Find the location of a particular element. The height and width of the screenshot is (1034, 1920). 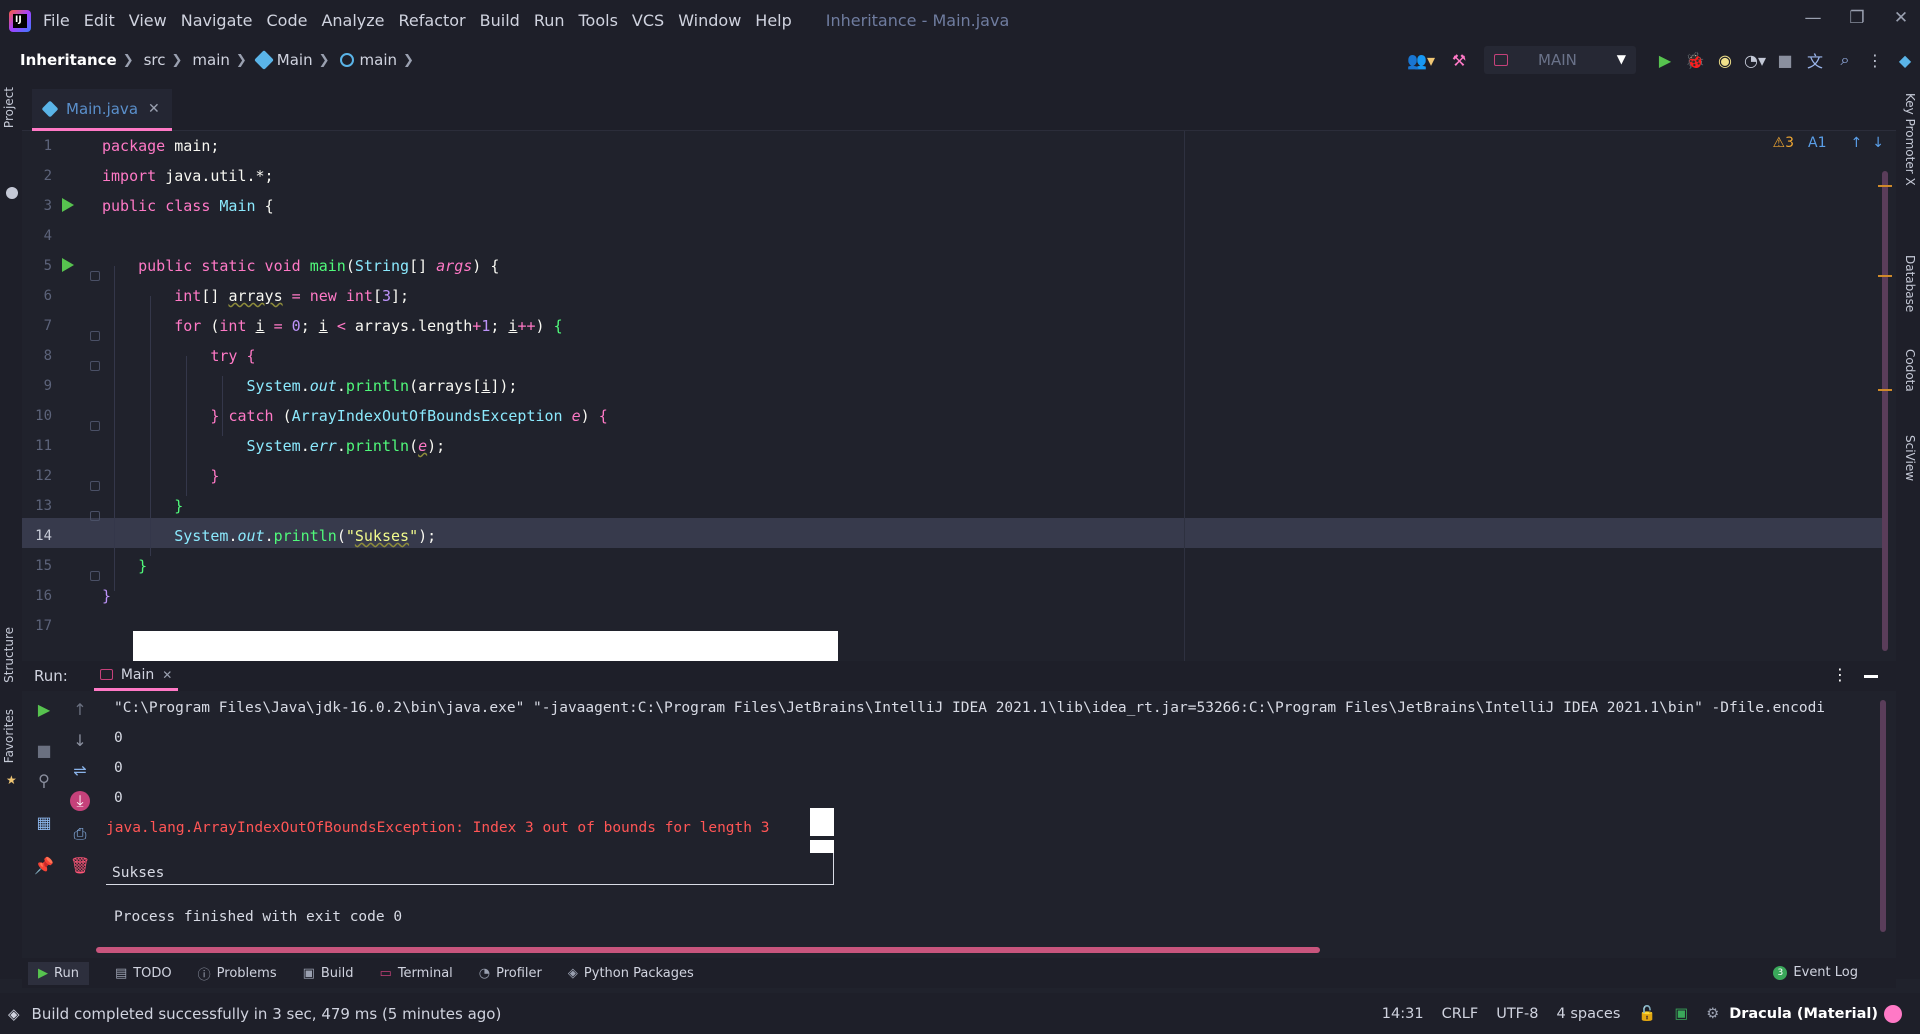

attach-debugger-icon: ⚲ is located at coordinates (44, 781).